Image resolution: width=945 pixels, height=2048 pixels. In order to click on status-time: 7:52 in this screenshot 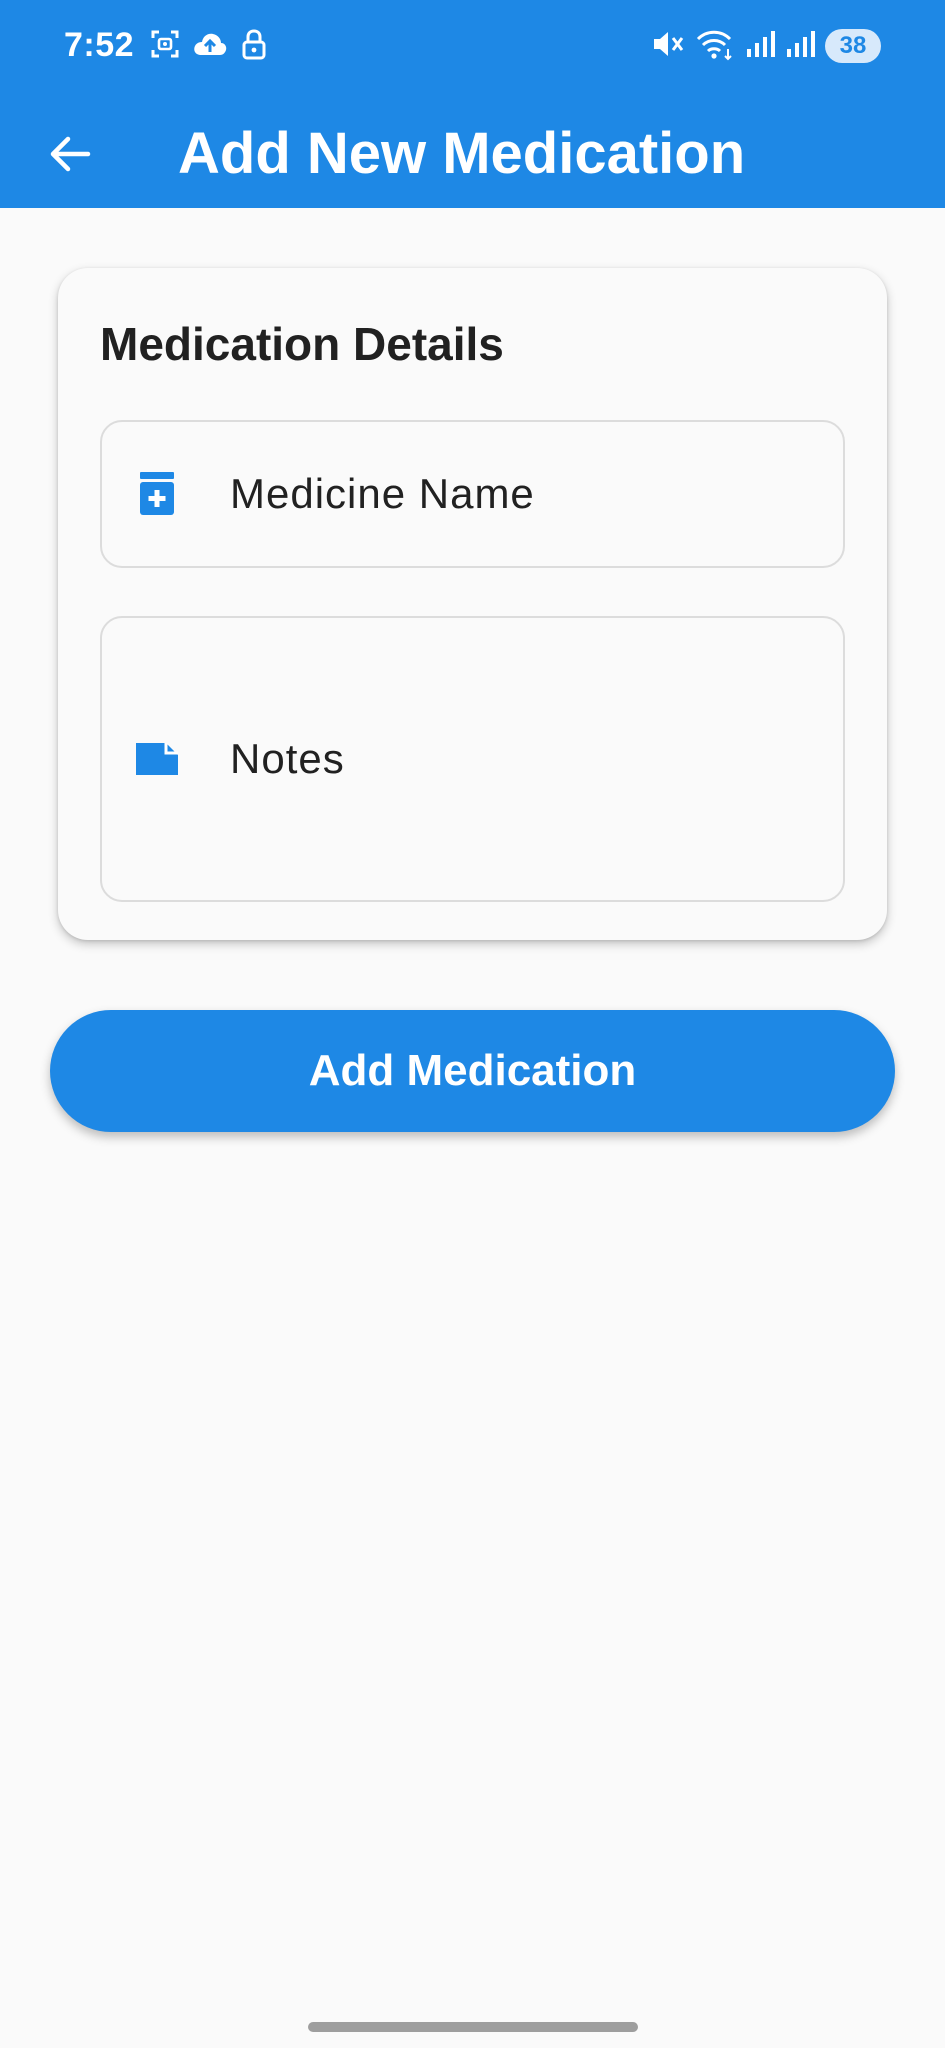, I will do `click(99, 45)`.